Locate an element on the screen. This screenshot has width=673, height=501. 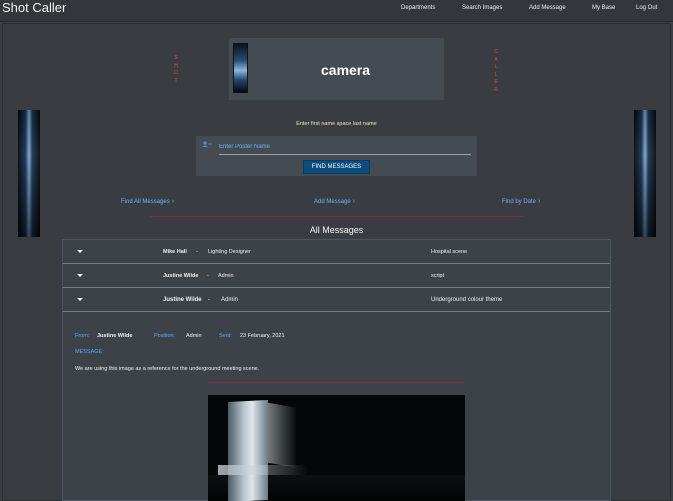
vertical-shot-text: S H O T is located at coordinates (176, 69).